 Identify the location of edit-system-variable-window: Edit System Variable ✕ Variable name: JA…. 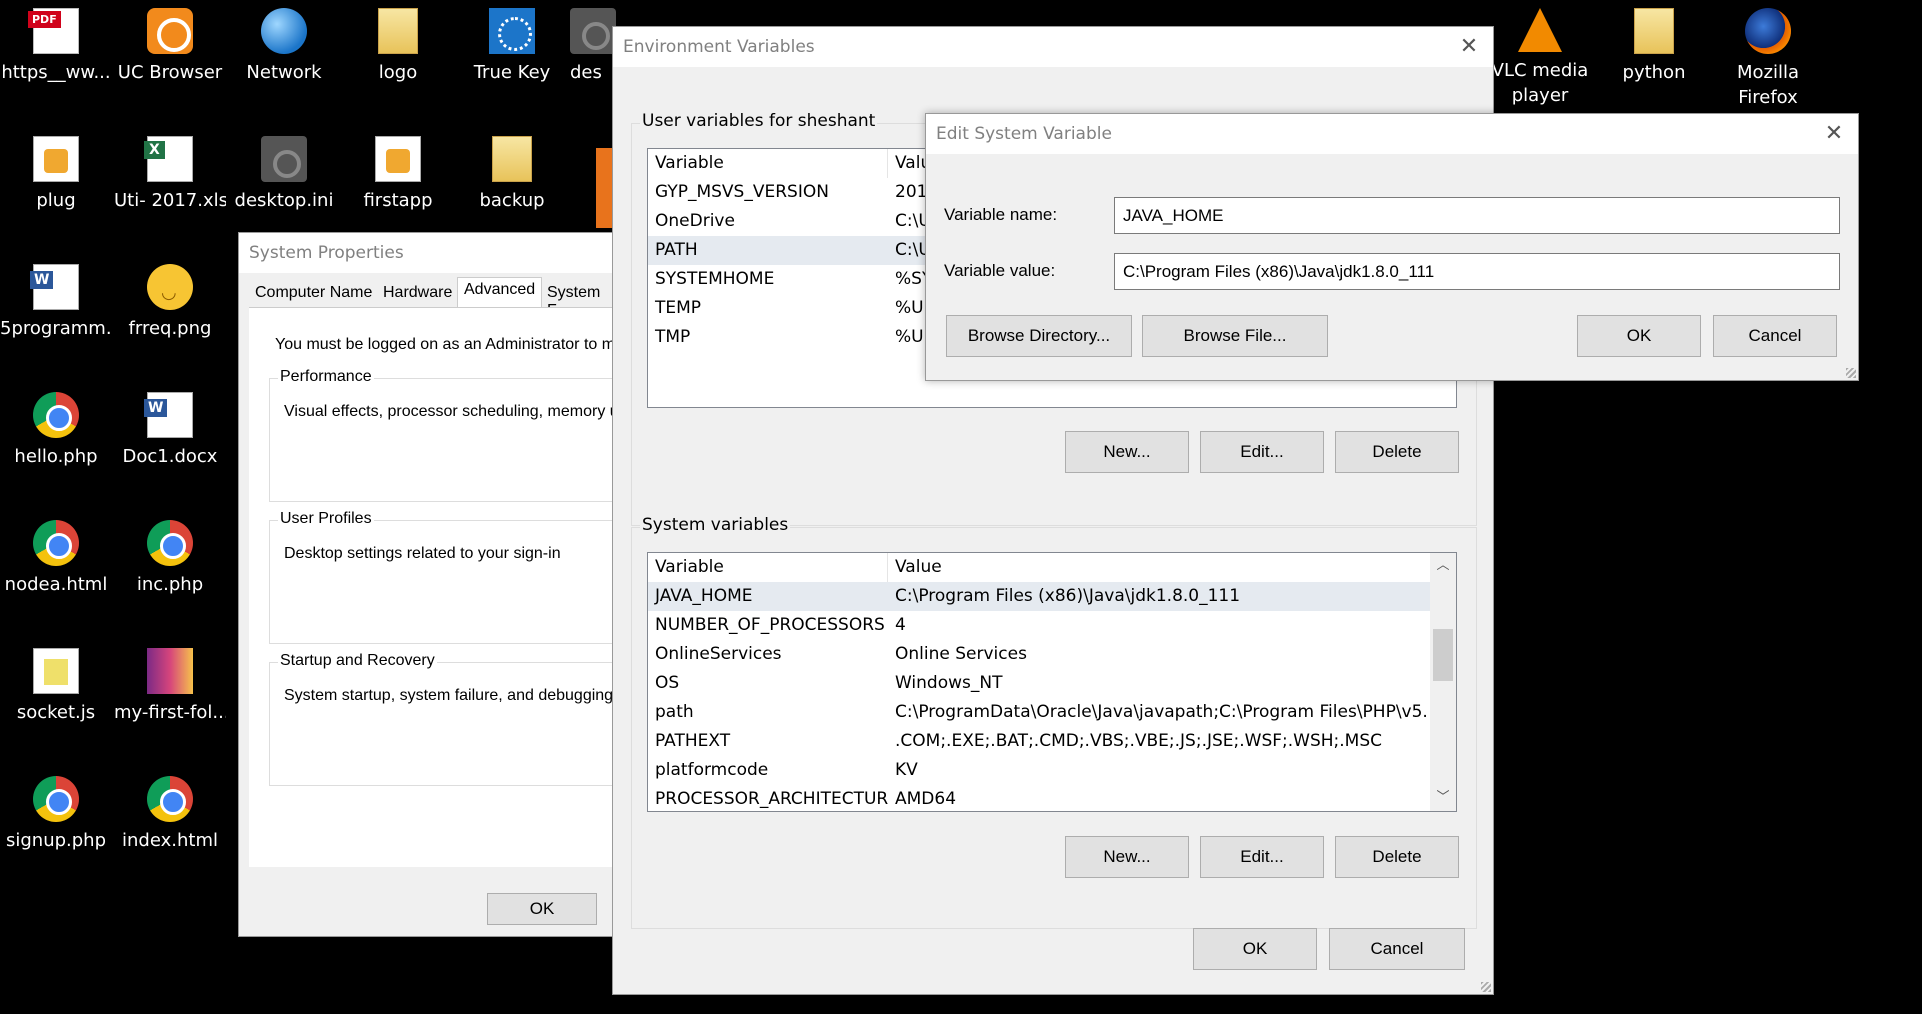
(1392, 247).